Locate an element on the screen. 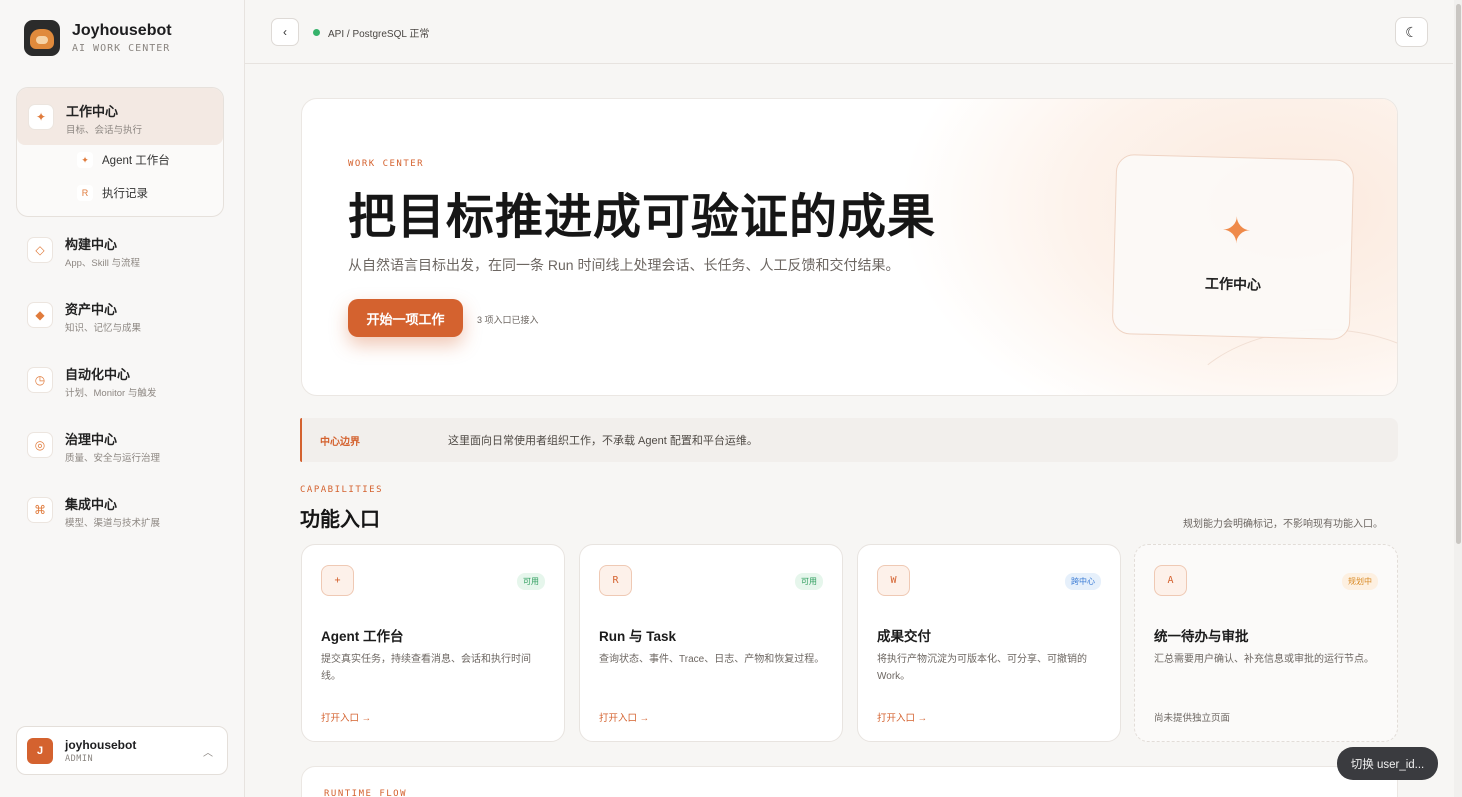 This screenshot has width=1462, height=797. card-title: 成果交付 is located at coordinates (904, 636).